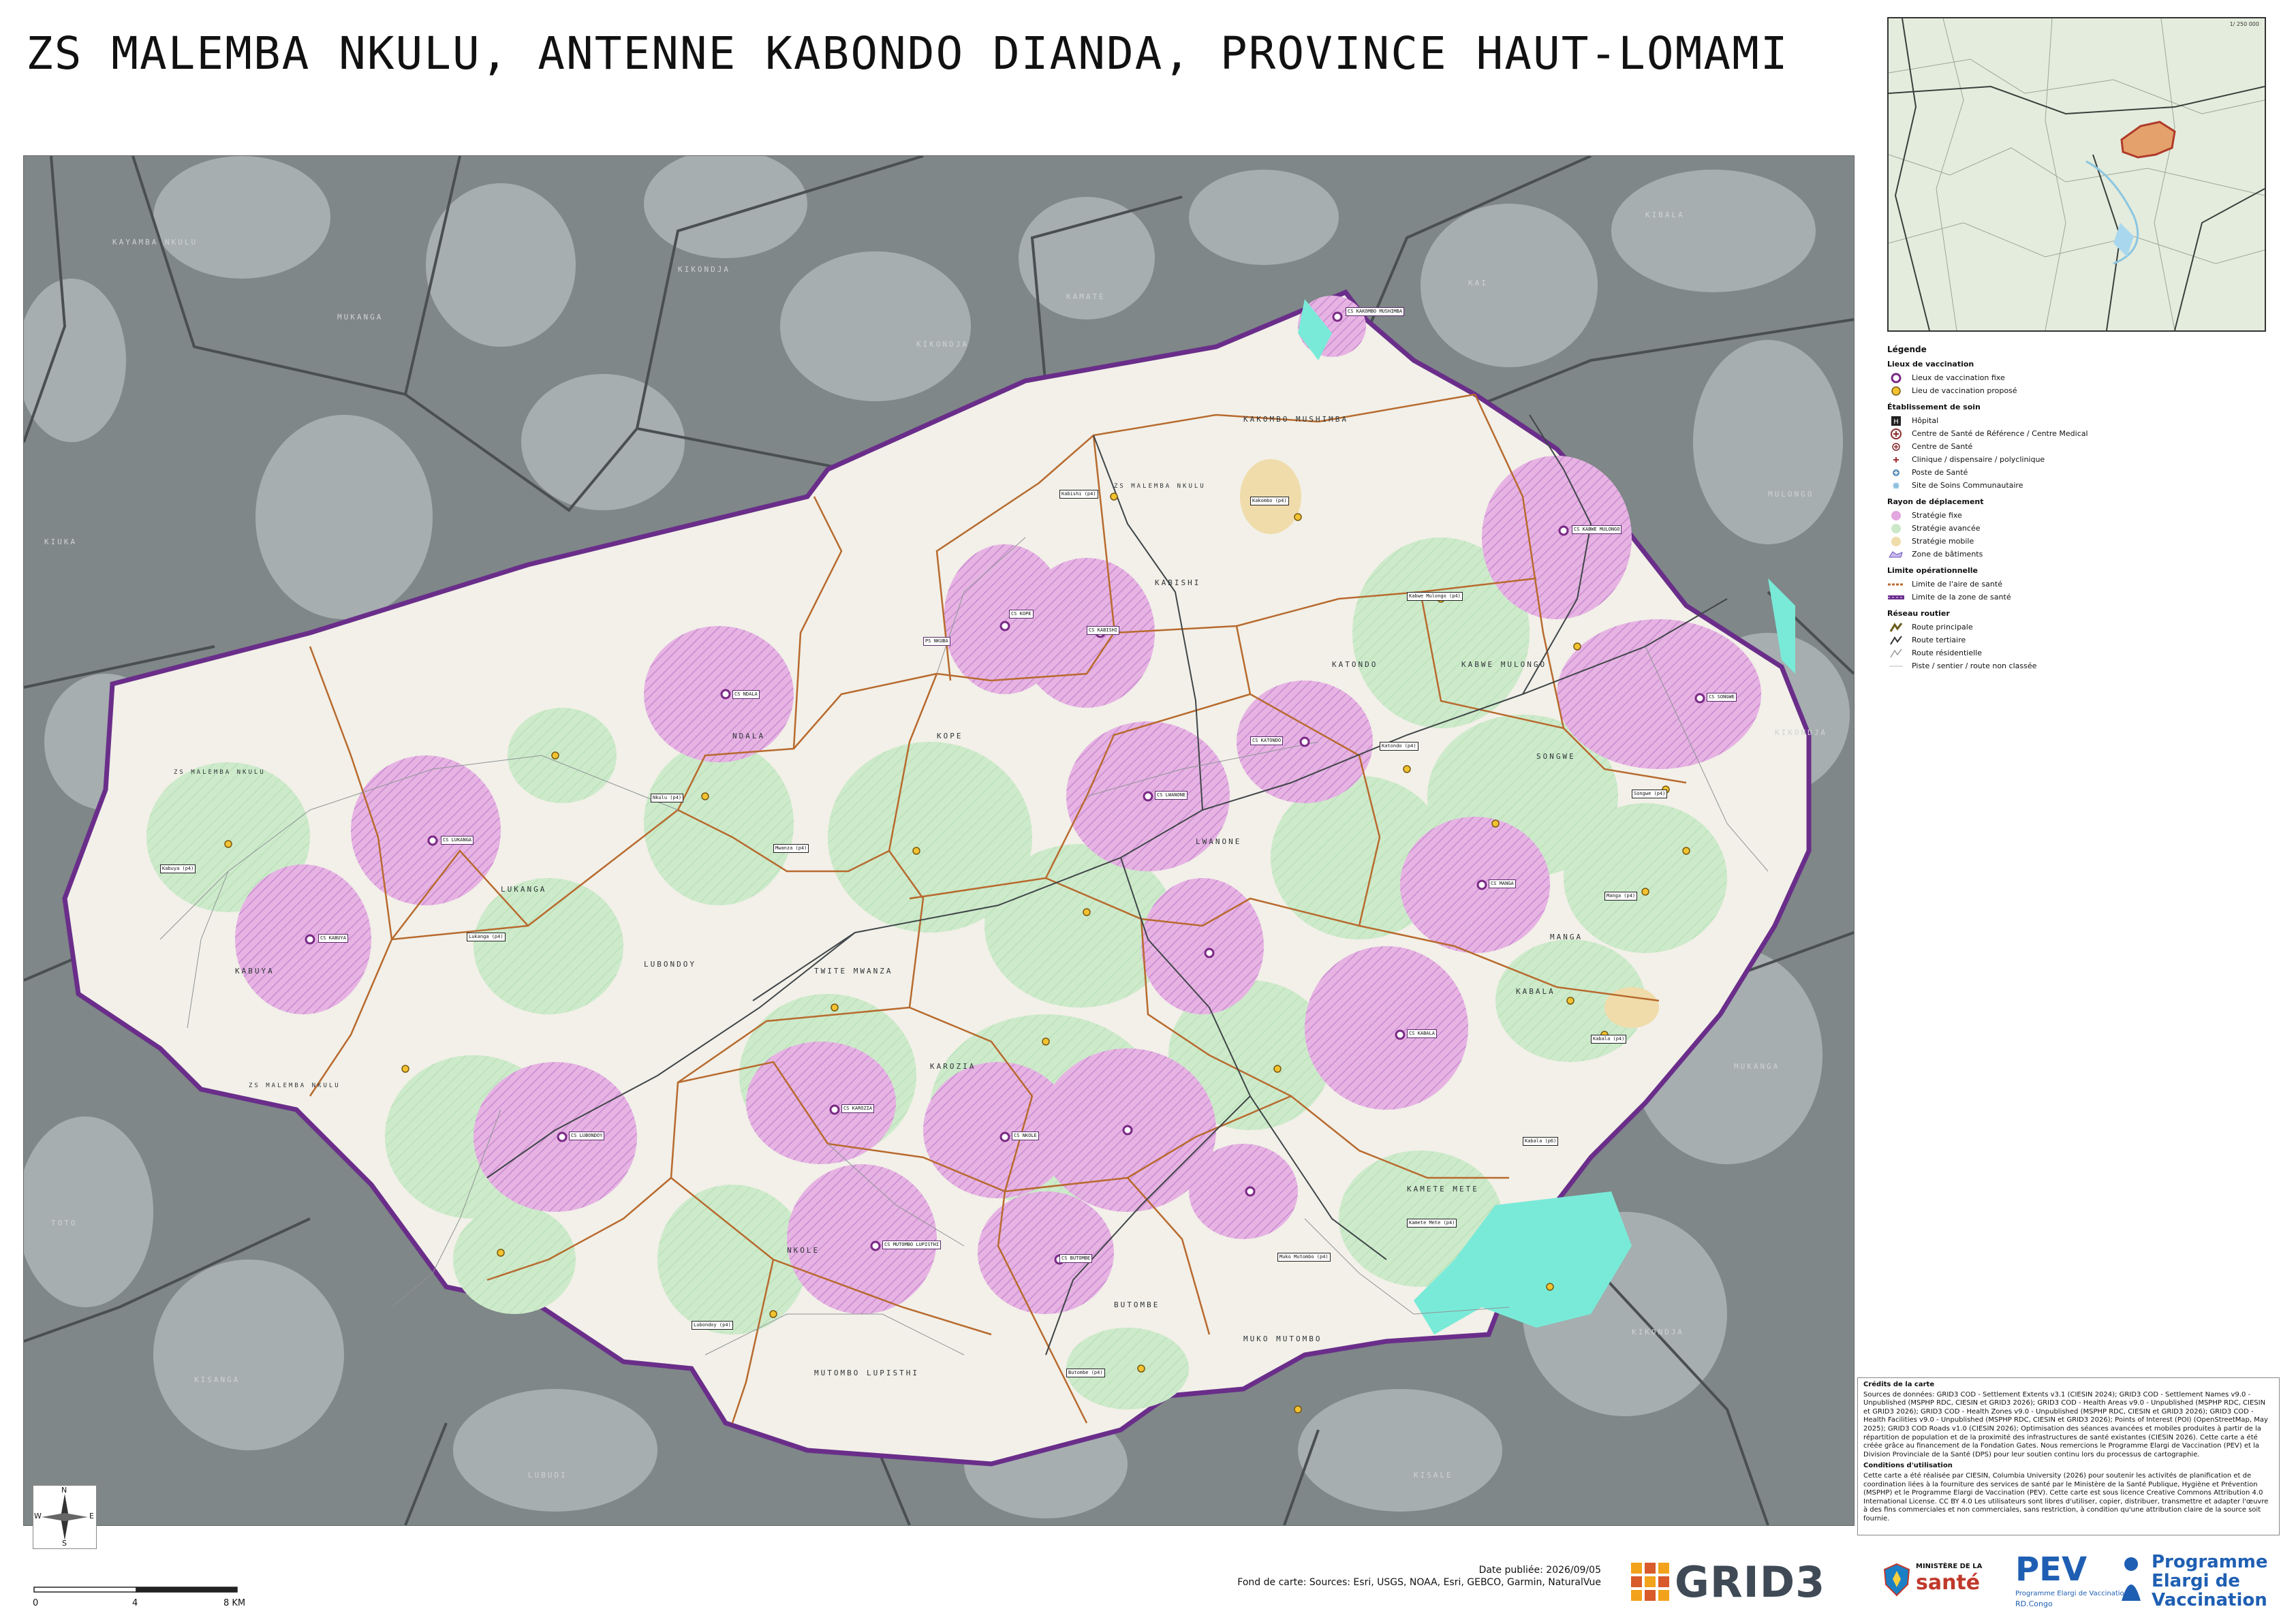  Describe the element at coordinates (668, 798) in the screenshot. I see `site-label: Nkulu (p4)` at that location.